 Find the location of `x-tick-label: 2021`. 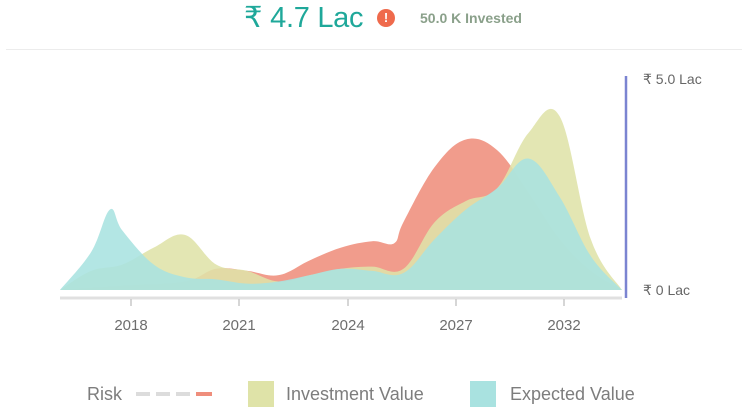

x-tick-label: 2021 is located at coordinates (238, 325).